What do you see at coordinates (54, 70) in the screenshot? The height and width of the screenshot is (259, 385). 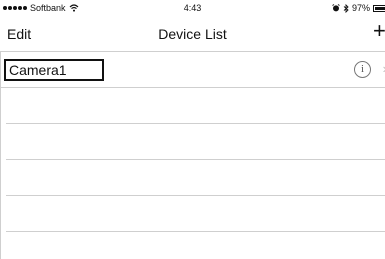 I see `device-name-label: Camera1` at bounding box center [54, 70].